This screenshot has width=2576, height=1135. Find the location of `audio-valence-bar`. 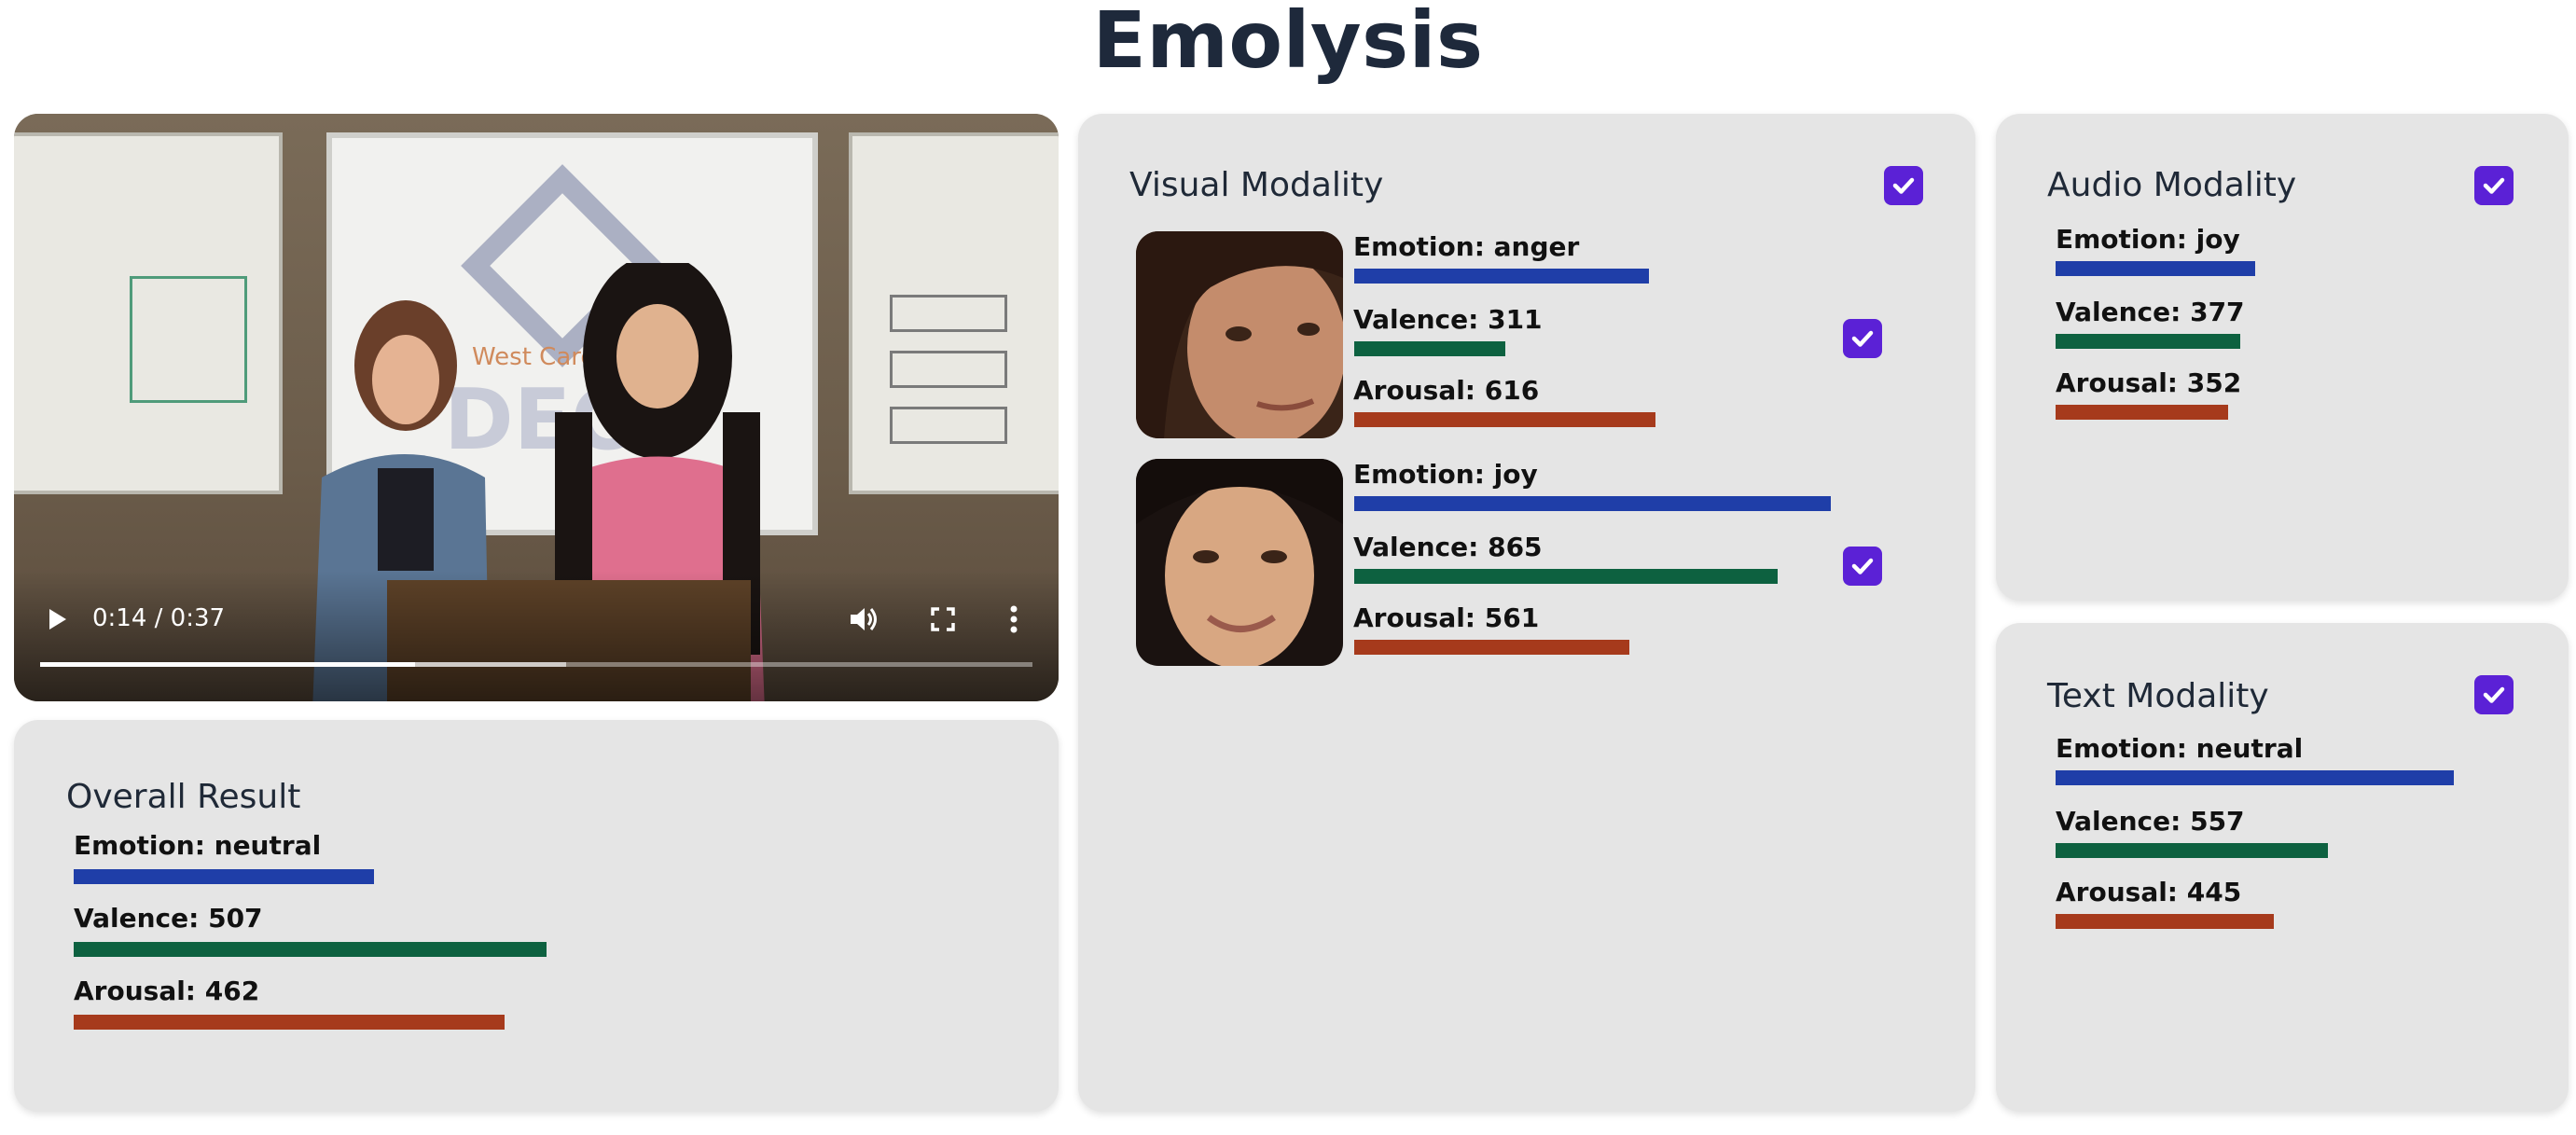

audio-valence-bar is located at coordinates (2148, 341).